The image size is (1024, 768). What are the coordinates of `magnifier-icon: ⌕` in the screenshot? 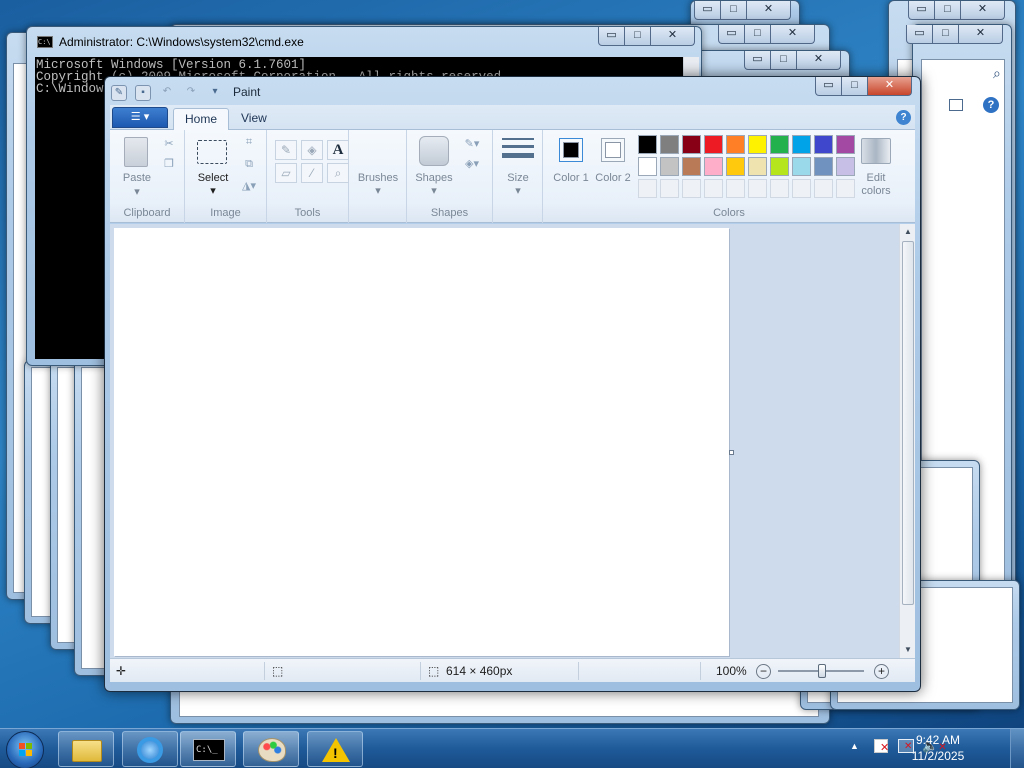 It's located at (338, 173).